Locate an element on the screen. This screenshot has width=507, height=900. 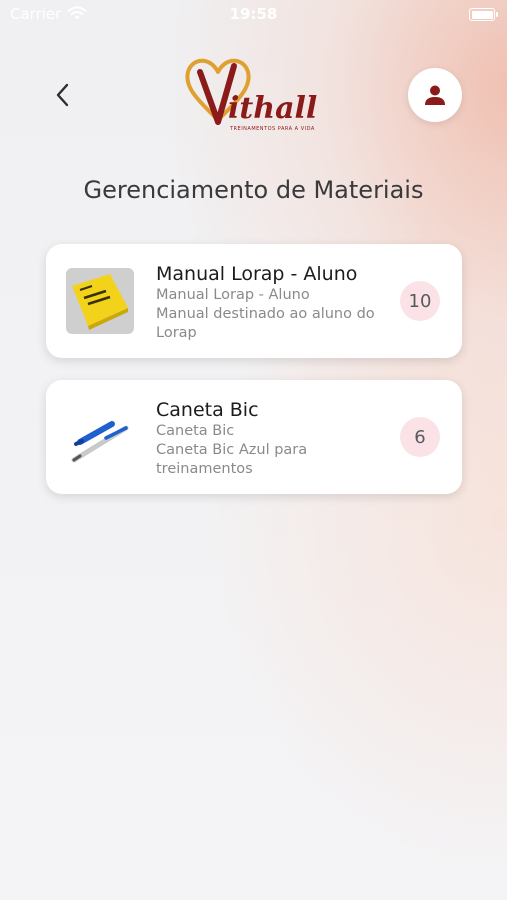
blue-pen-icon is located at coordinates (100, 437).